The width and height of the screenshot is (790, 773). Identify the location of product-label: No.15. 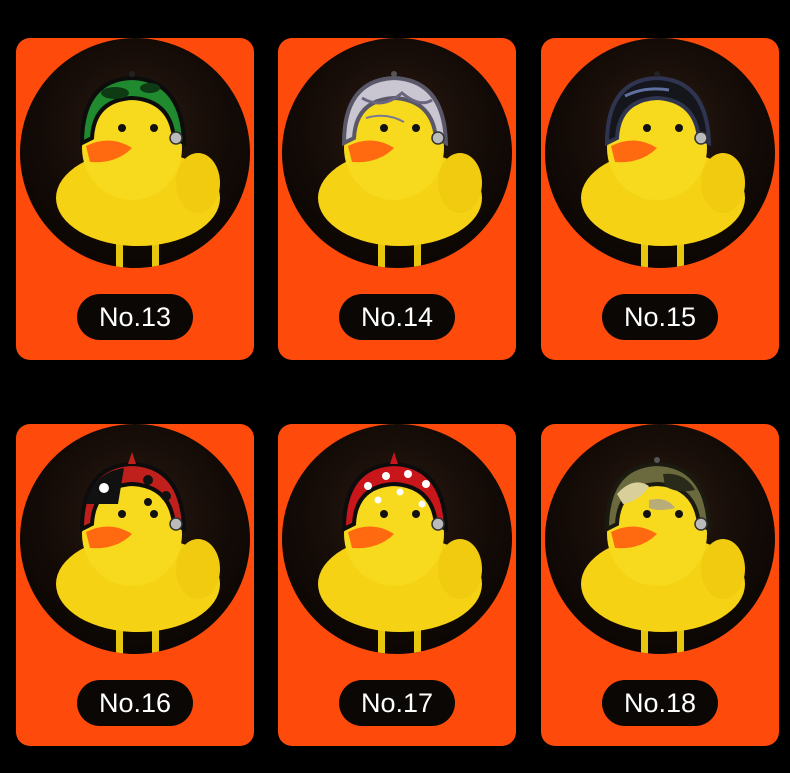
(660, 317).